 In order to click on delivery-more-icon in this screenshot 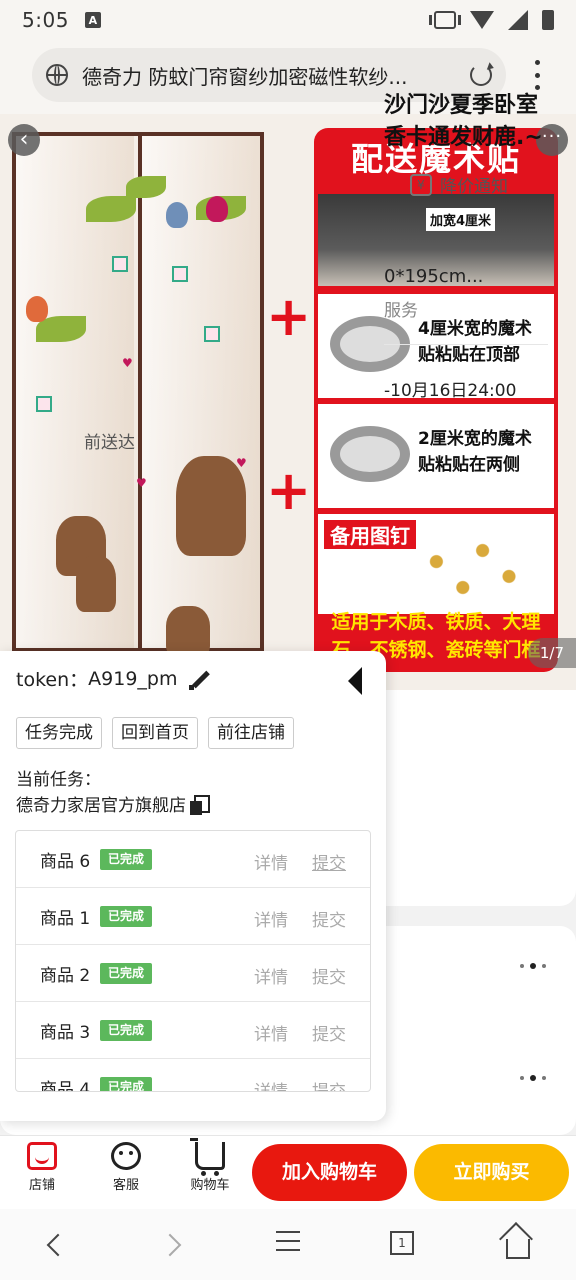, I will do `click(533, 1078)`.